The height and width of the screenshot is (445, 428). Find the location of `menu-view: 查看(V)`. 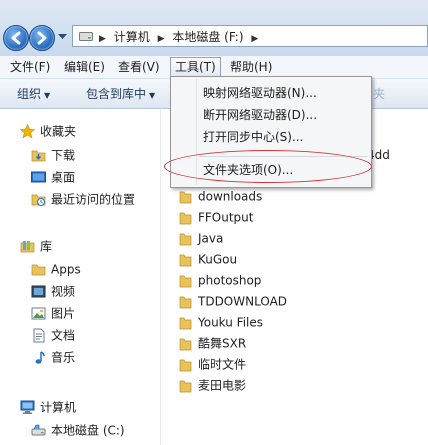

menu-view: 查看(V) is located at coordinates (139, 67).